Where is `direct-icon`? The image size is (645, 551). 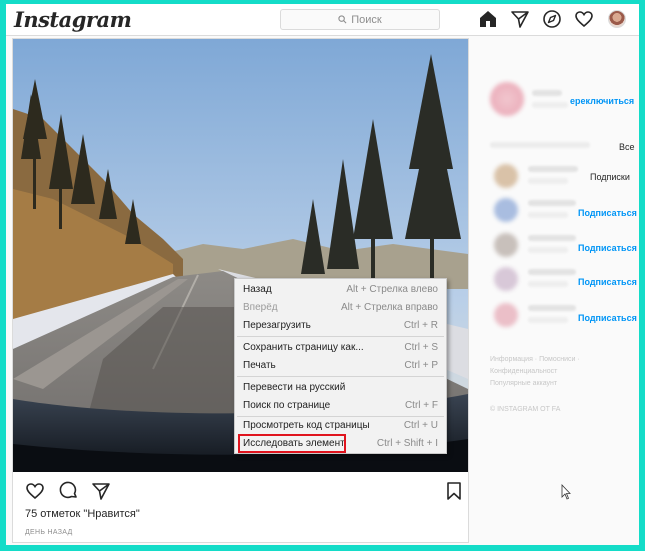
direct-icon is located at coordinates (520, 19).